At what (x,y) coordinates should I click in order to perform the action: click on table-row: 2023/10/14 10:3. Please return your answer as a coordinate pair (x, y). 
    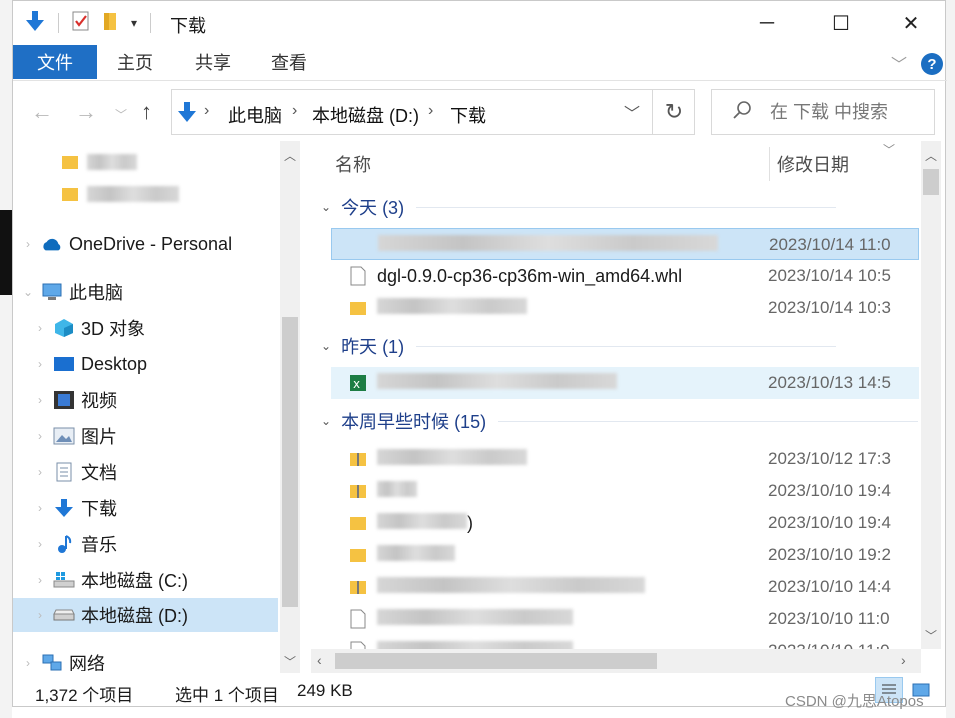
    Looking at the image, I should click on (625, 308).